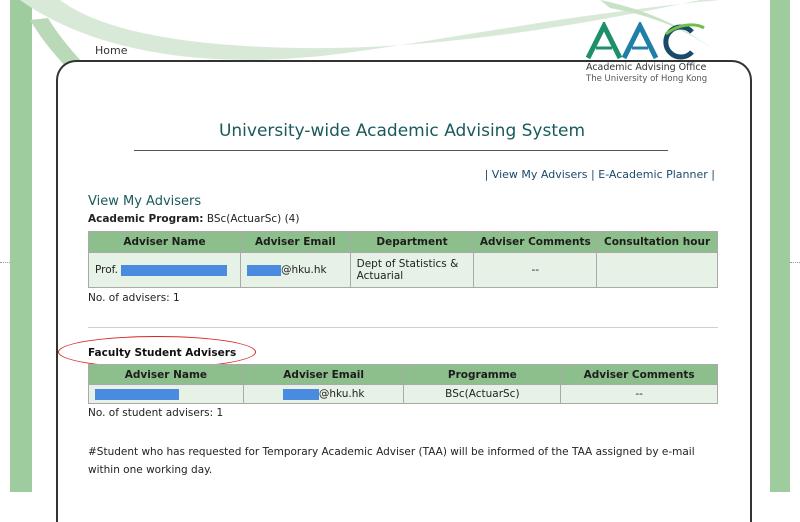 This screenshot has height=522, width=800. Describe the element at coordinates (540, 174) in the screenshot. I see `view-my-advisers-link: View My Advisers` at that location.